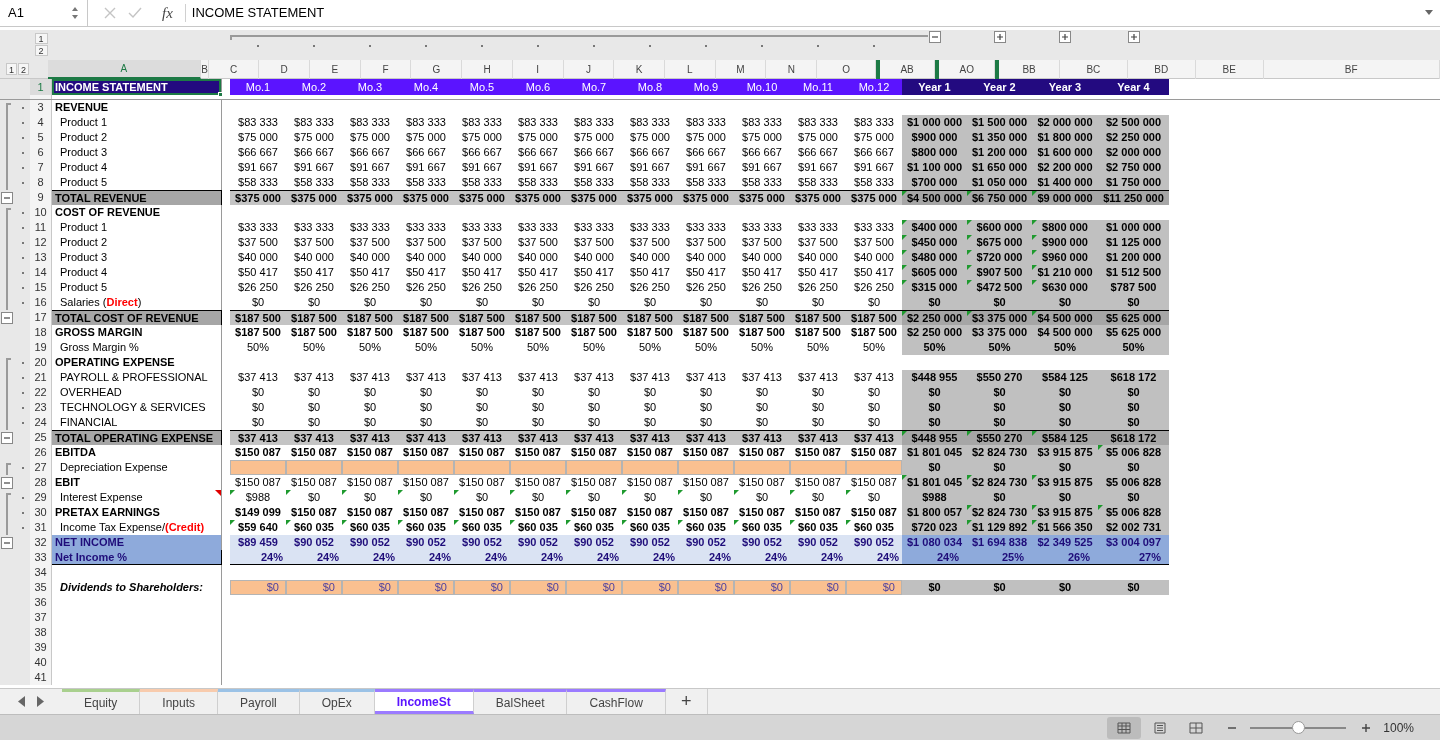 The image size is (1440, 740). I want to click on error-indicator-icon, so click(1034, 222).